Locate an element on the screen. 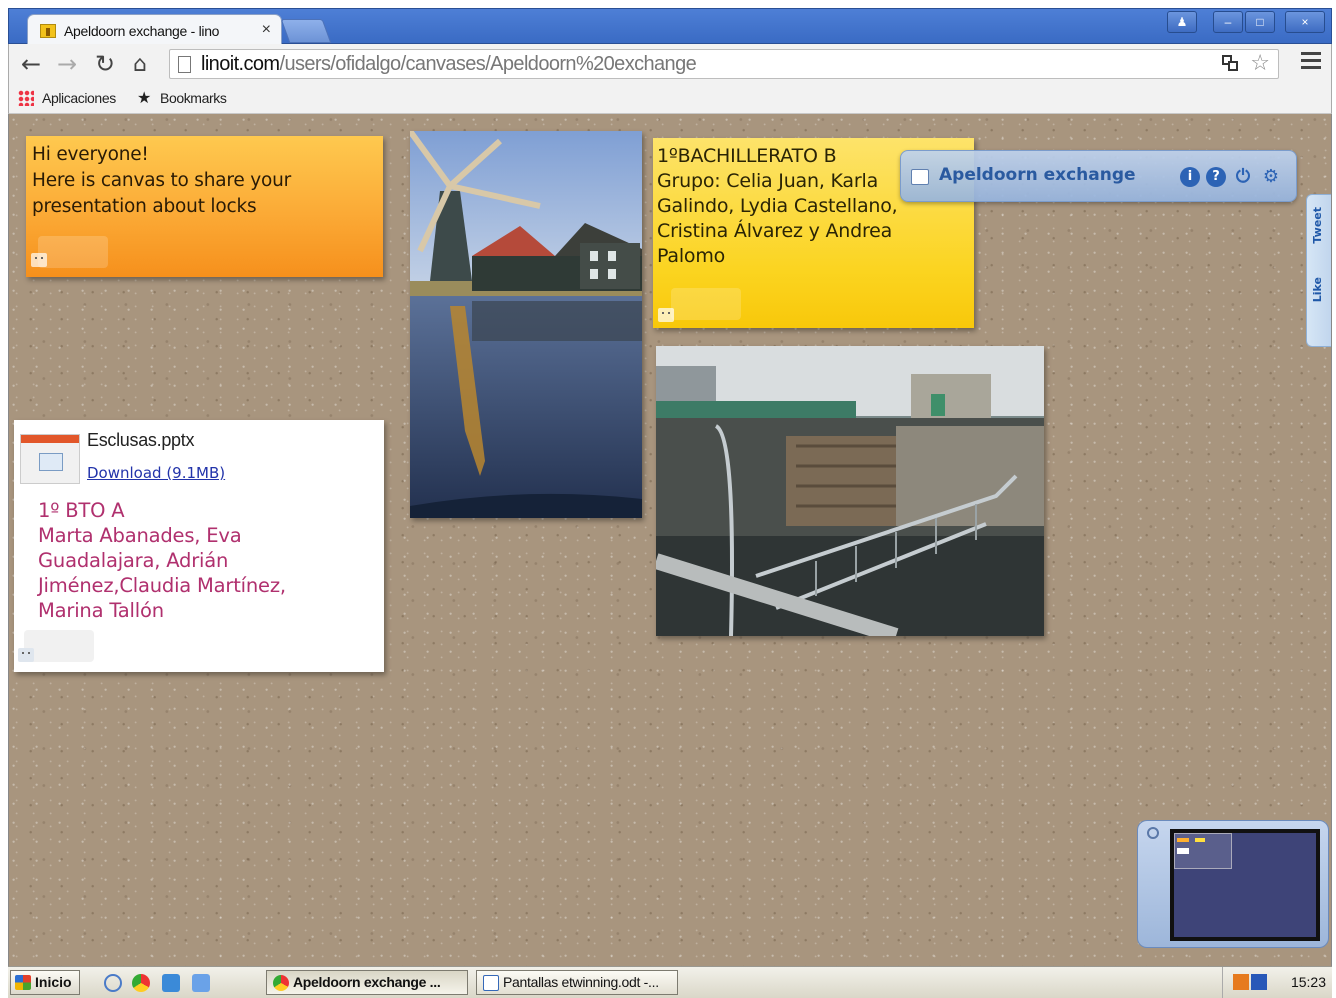 The height and width of the screenshot is (998, 1336). windmill-photo-image is located at coordinates (526, 324).